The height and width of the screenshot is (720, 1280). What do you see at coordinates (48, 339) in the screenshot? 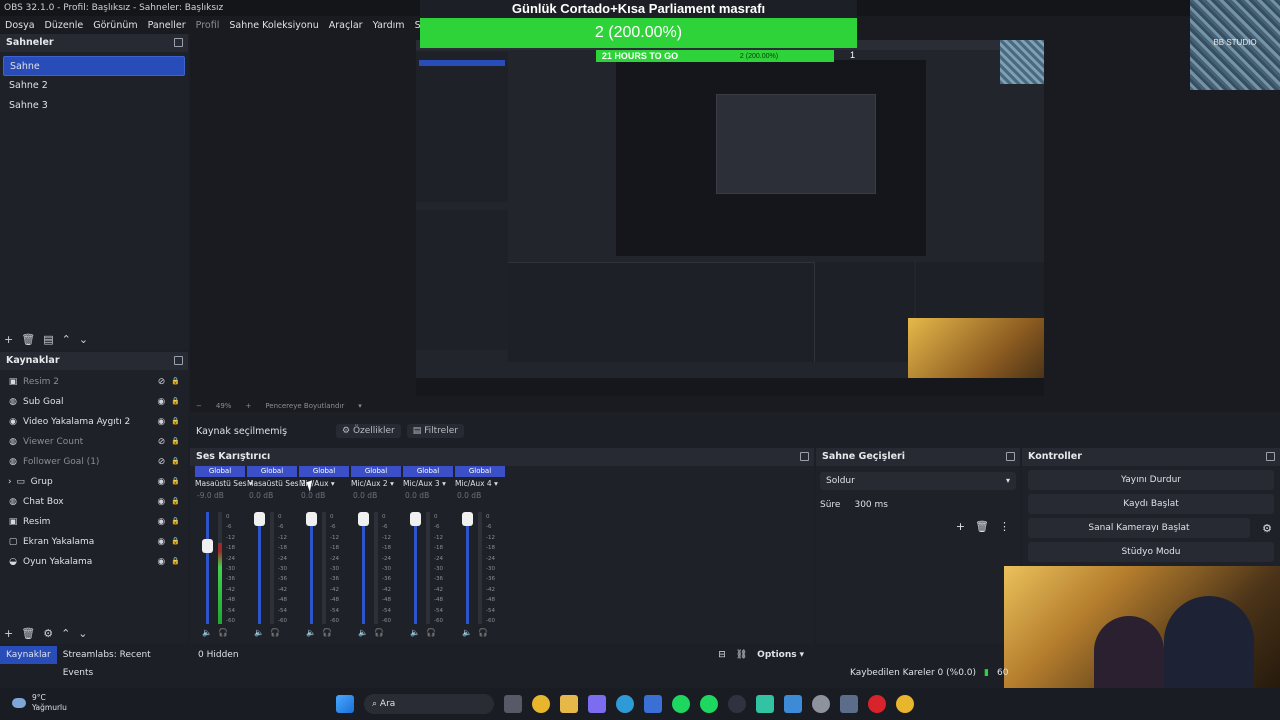
I see `filter-icon: ▤` at bounding box center [48, 339].